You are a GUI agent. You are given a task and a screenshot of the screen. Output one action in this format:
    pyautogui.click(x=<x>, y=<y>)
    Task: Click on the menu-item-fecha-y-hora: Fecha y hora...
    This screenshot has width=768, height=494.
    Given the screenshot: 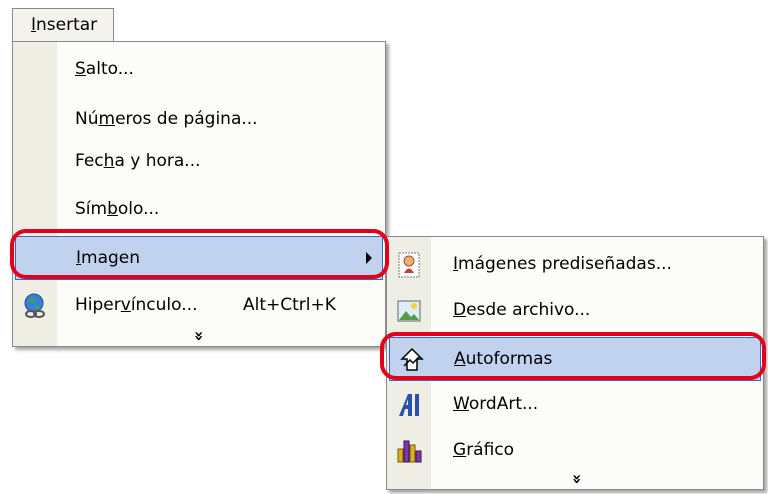 What is the action you would take?
    pyautogui.click(x=199, y=162)
    